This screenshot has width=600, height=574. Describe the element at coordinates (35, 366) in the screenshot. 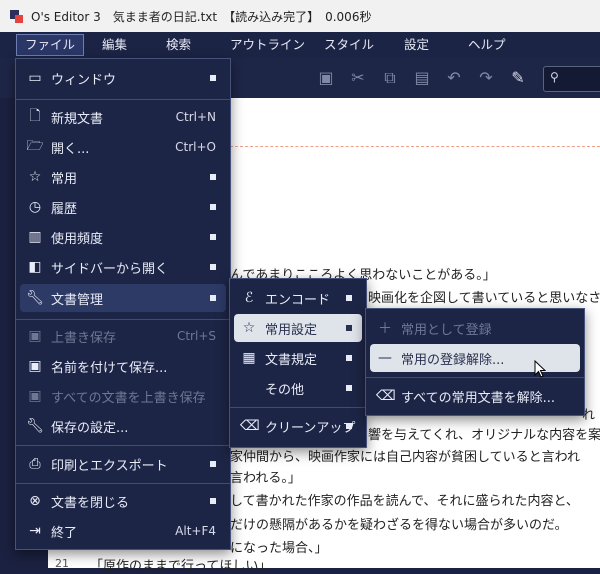

I see `save-as-icon: ▣` at that location.